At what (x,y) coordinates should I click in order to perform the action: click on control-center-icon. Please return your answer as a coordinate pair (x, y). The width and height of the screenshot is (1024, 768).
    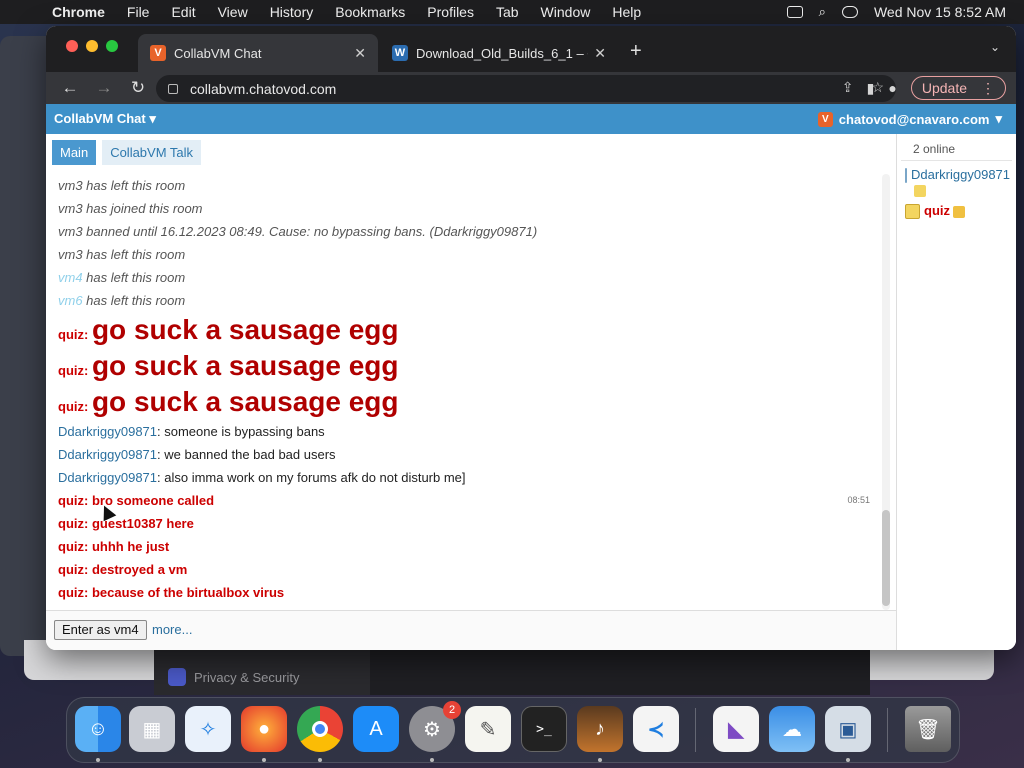
    Looking at the image, I should click on (849, 12).